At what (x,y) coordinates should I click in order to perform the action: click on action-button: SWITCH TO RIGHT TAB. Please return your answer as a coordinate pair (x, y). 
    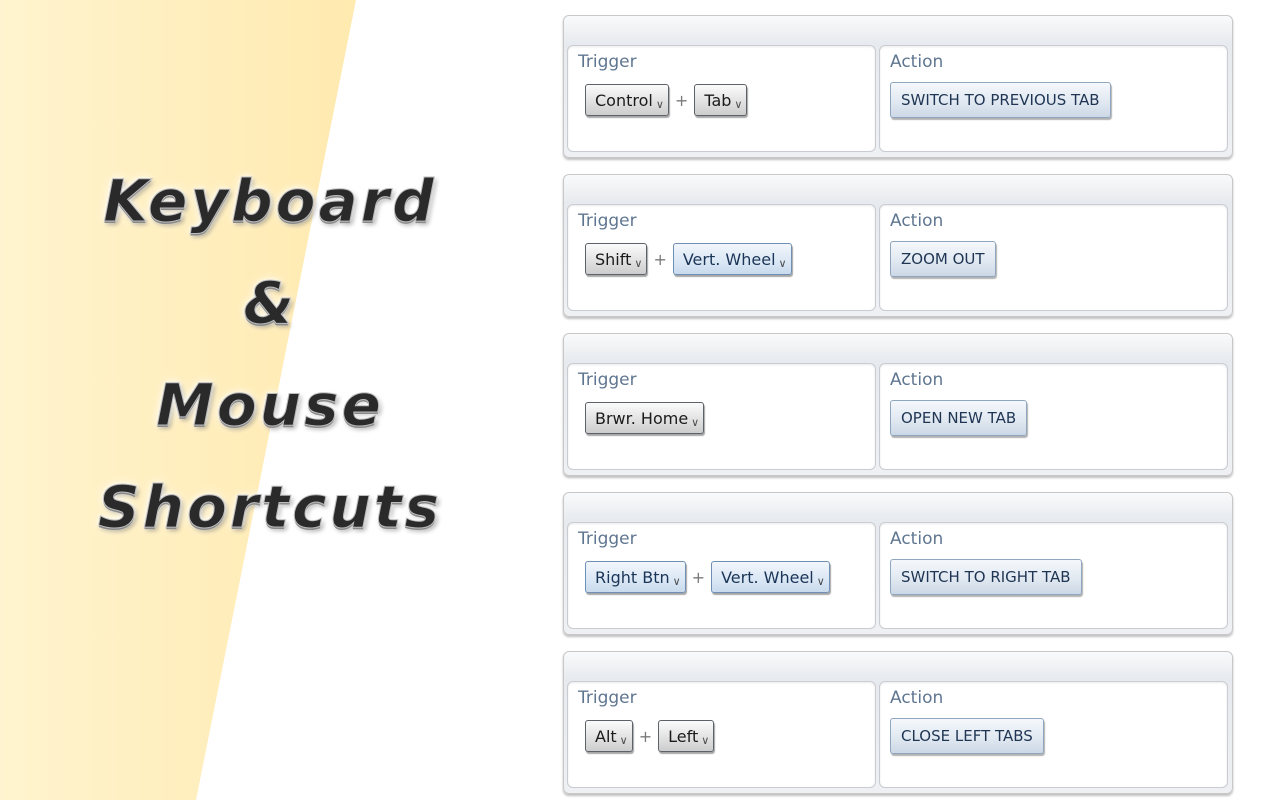
    Looking at the image, I should click on (986, 577).